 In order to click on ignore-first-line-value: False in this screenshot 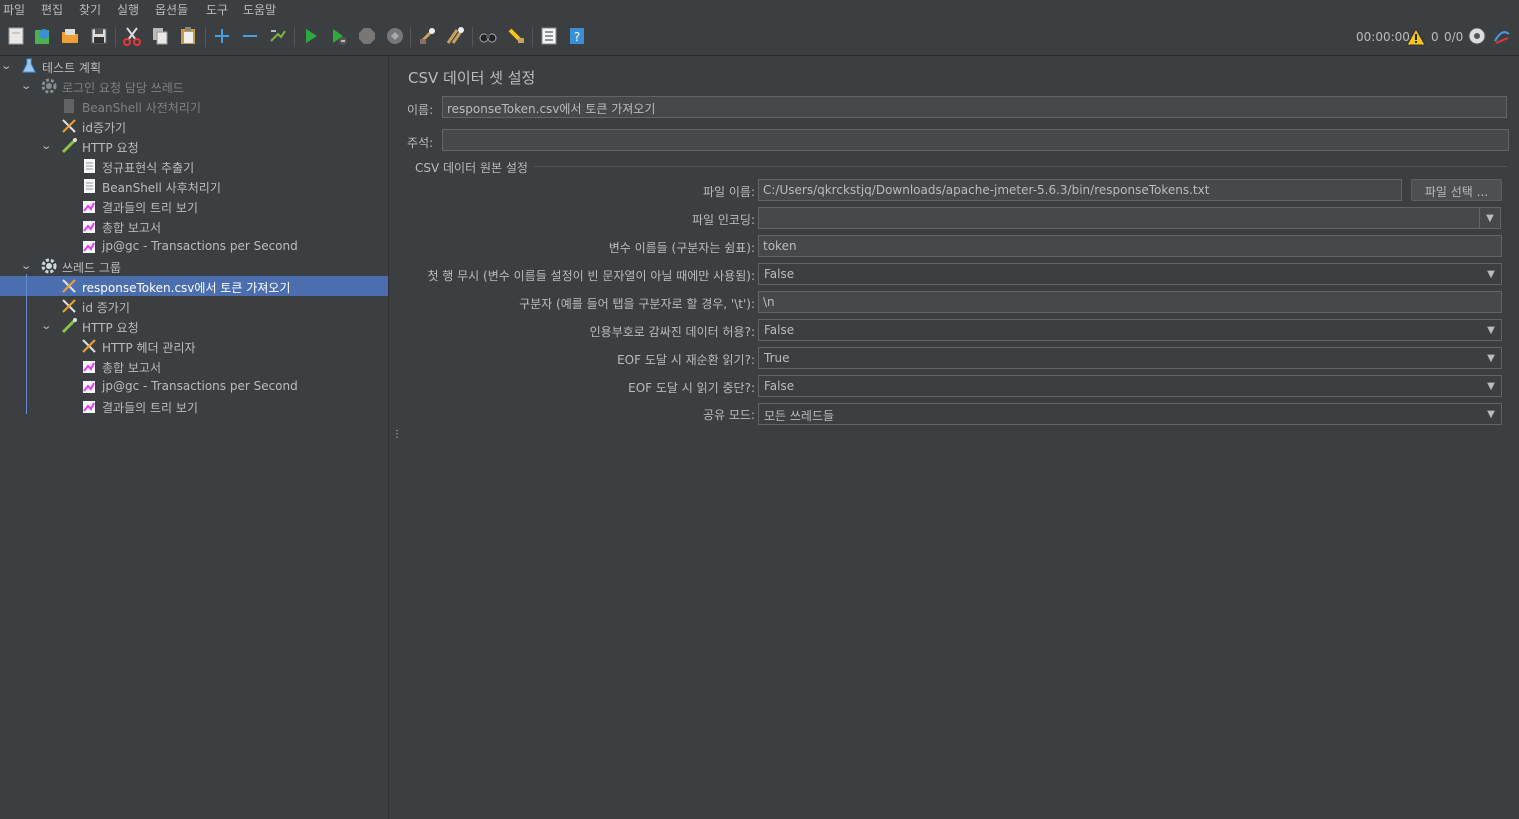, I will do `click(779, 274)`.